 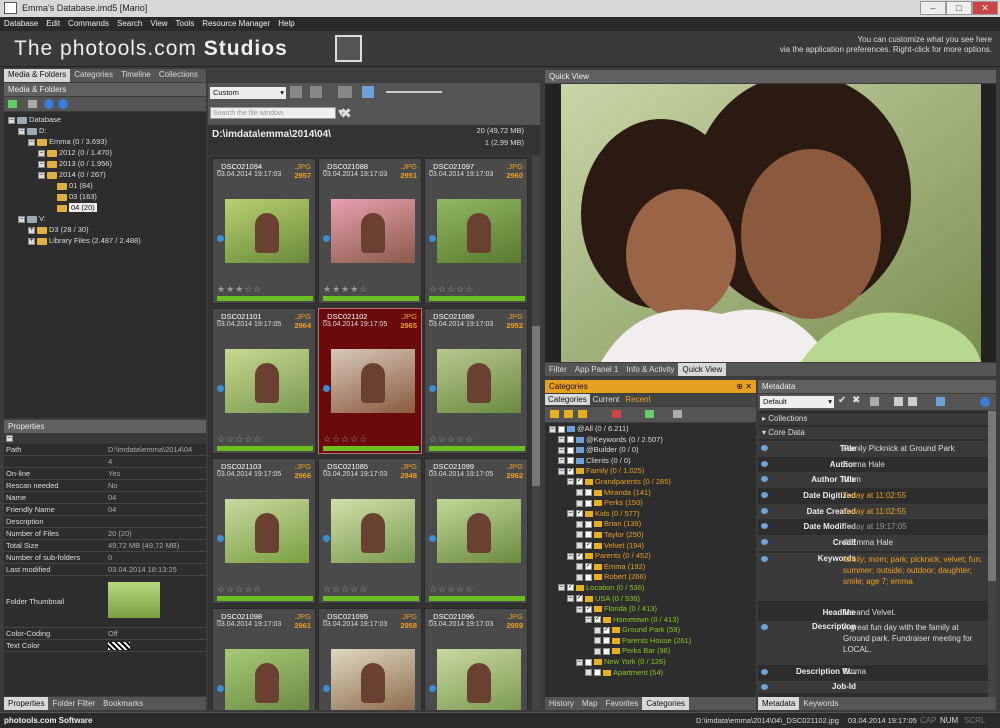 What do you see at coordinates (873, 433) in the screenshot?
I see `core-data-section: ▾ Core Data` at bounding box center [873, 433].